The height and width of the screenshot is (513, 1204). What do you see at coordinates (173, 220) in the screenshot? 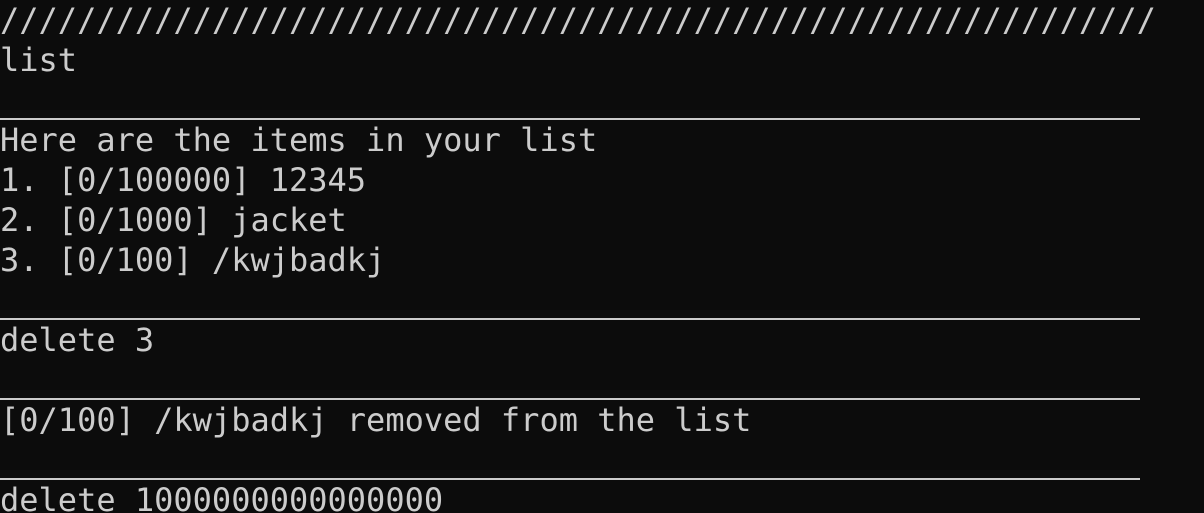
I see `list-item-2: 2. [0/1000] jacket` at bounding box center [173, 220].